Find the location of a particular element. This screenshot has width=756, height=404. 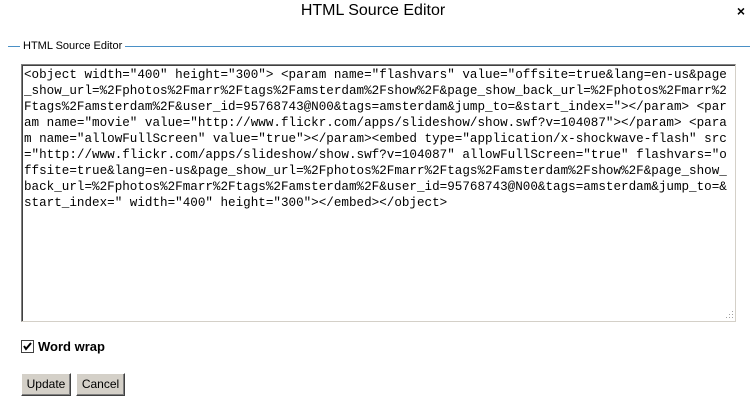

word-wrap-label: Word wrap is located at coordinates (71, 346).